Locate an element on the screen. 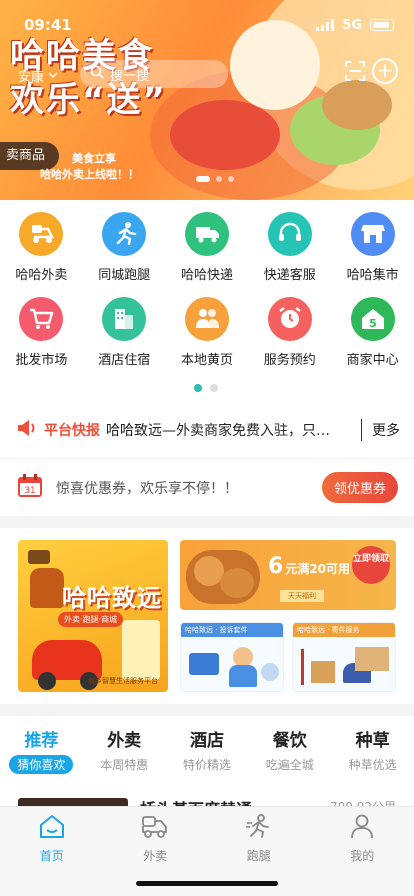 The width and height of the screenshot is (414, 896). ad-card-complaint-kit: 哈哈致远 · 投诉套件 is located at coordinates (232, 657).